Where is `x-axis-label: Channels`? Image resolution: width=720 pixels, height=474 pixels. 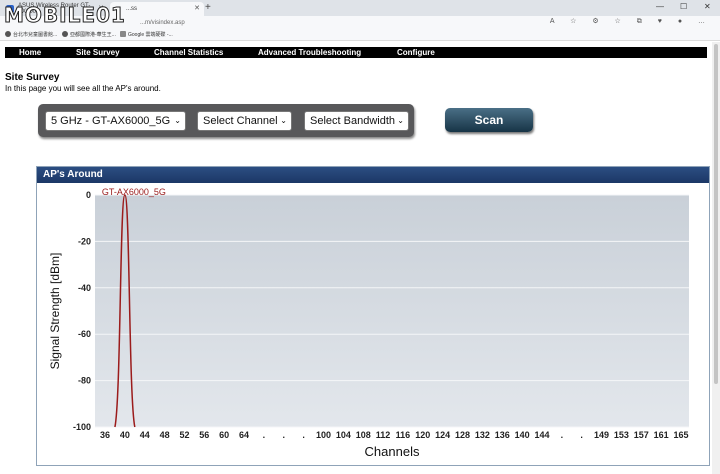 x-axis-label: Channels is located at coordinates (392, 451).